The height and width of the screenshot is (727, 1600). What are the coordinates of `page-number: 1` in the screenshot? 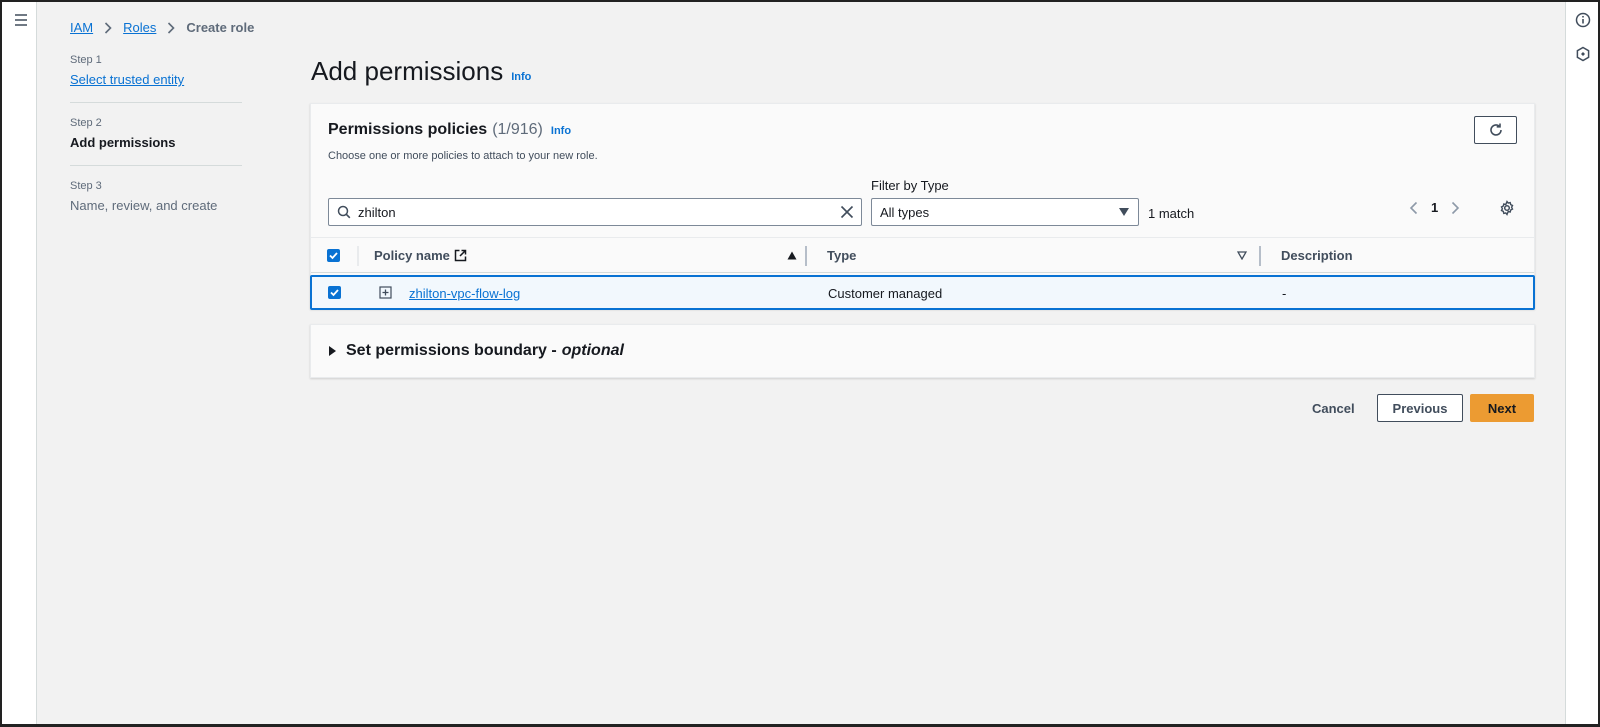 It's located at (1434, 207).